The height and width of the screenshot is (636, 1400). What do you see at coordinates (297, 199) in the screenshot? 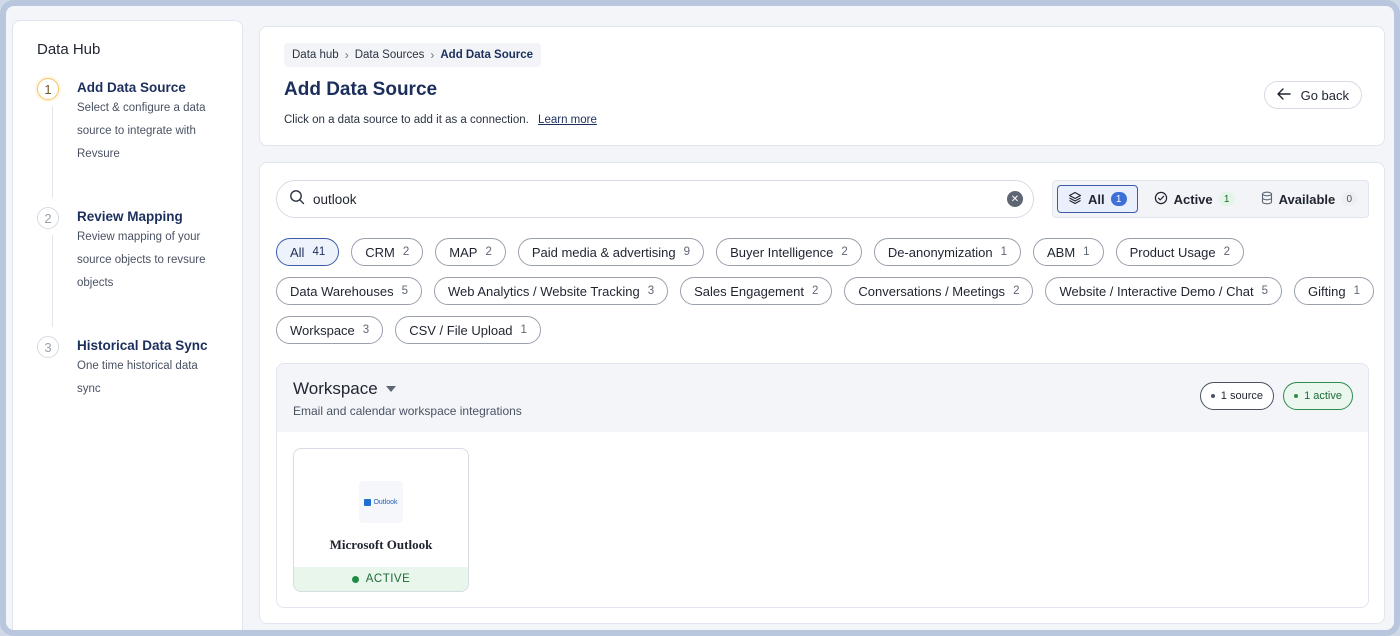
I see `search-icon` at bounding box center [297, 199].